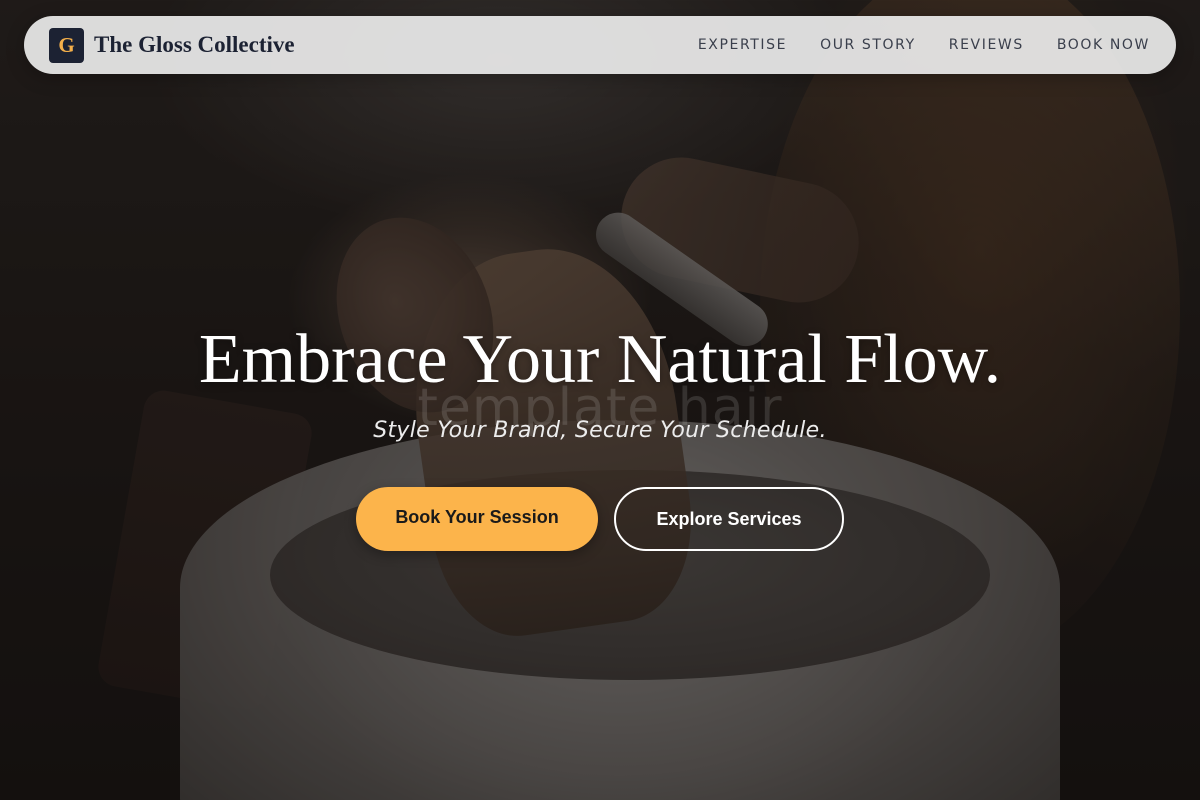 The width and height of the screenshot is (1200, 800). I want to click on nav-links: EXPERTISE OUR STORY REVIEWS BOOK NOW, so click(924, 45).